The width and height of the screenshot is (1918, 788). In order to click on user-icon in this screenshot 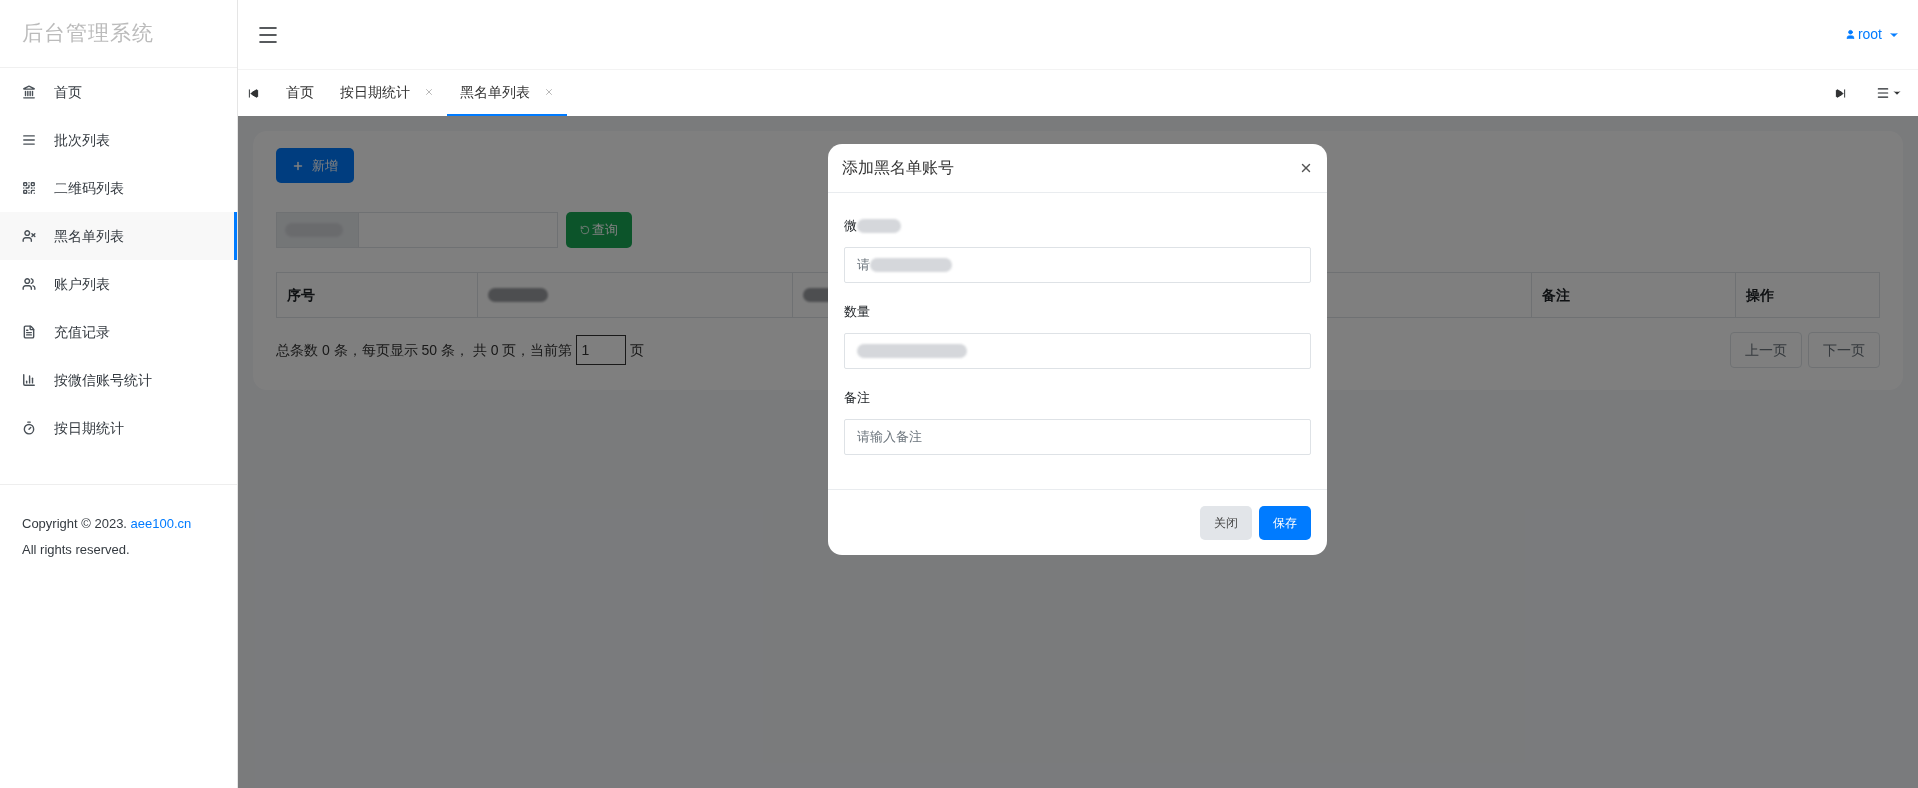, I will do `click(1850, 34)`.